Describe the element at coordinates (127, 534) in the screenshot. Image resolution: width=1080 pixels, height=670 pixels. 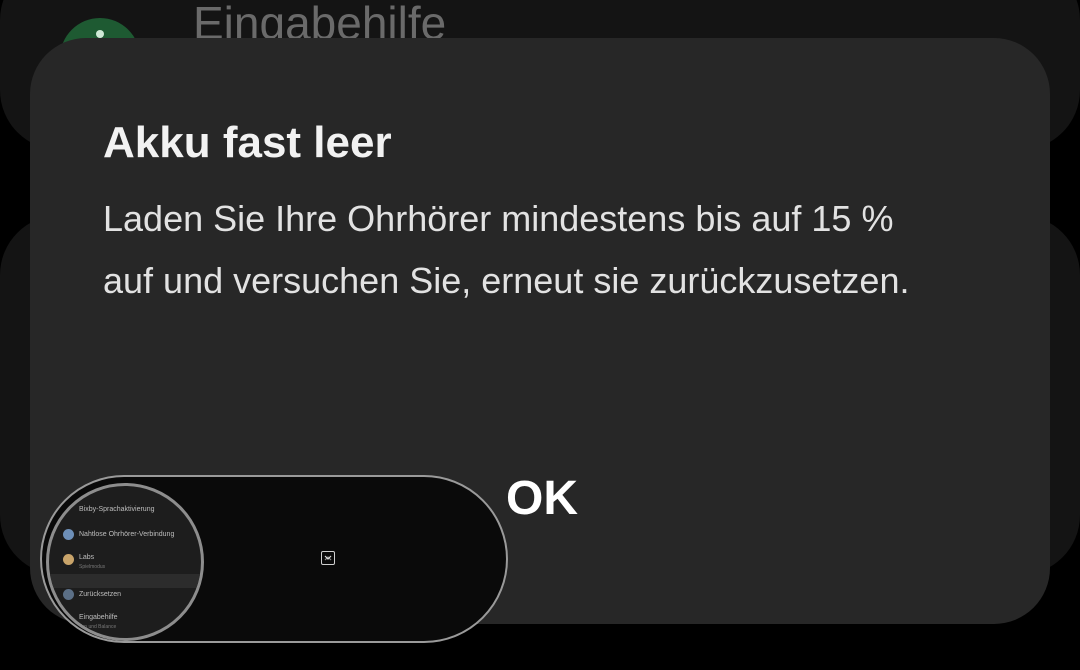
I see `list-item-label: Nahtlose Ohrhörer-Verbindung` at that location.